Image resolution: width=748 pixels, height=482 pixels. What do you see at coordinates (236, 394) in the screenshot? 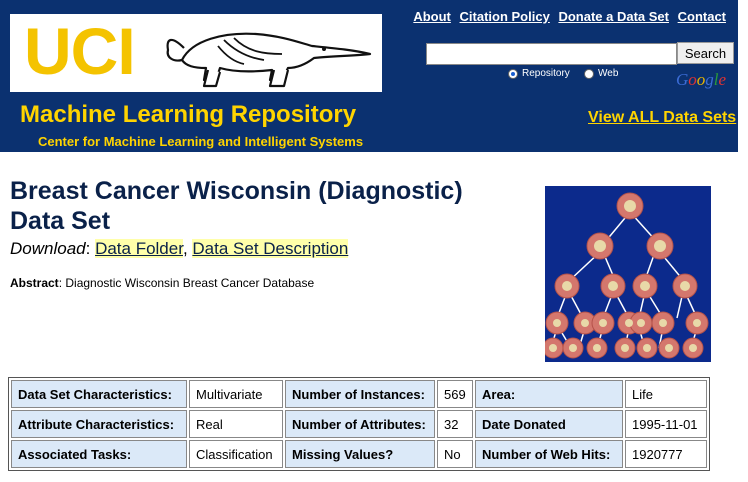
I see `table-value: Multivariate` at bounding box center [236, 394].